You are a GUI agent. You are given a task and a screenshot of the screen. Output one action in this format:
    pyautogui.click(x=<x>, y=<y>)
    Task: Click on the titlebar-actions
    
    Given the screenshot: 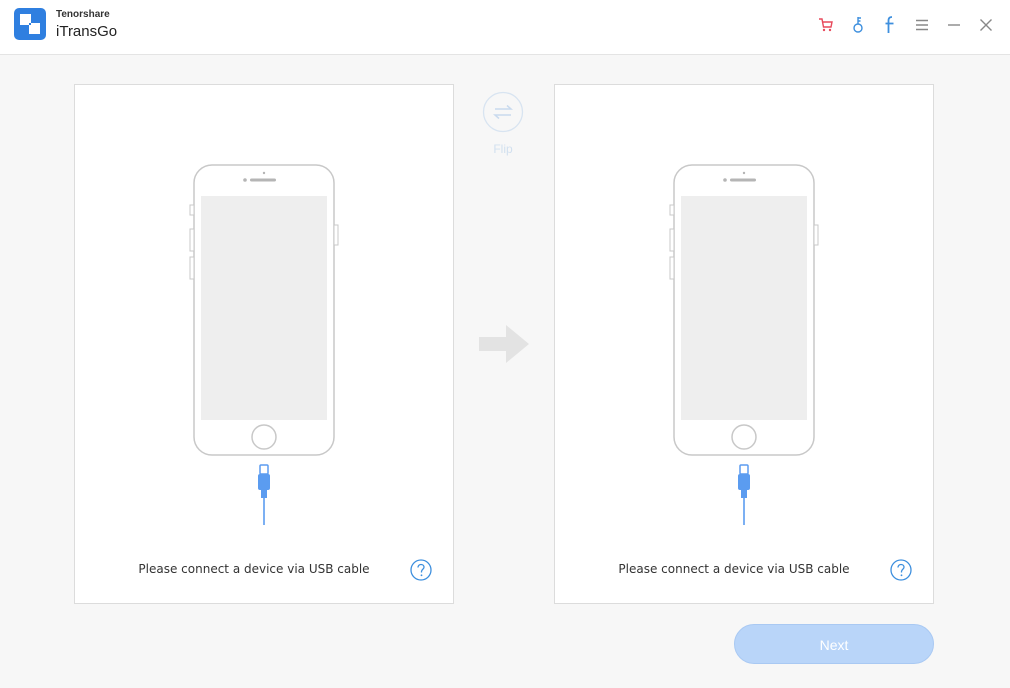 What is the action you would take?
    pyautogui.click(x=906, y=25)
    